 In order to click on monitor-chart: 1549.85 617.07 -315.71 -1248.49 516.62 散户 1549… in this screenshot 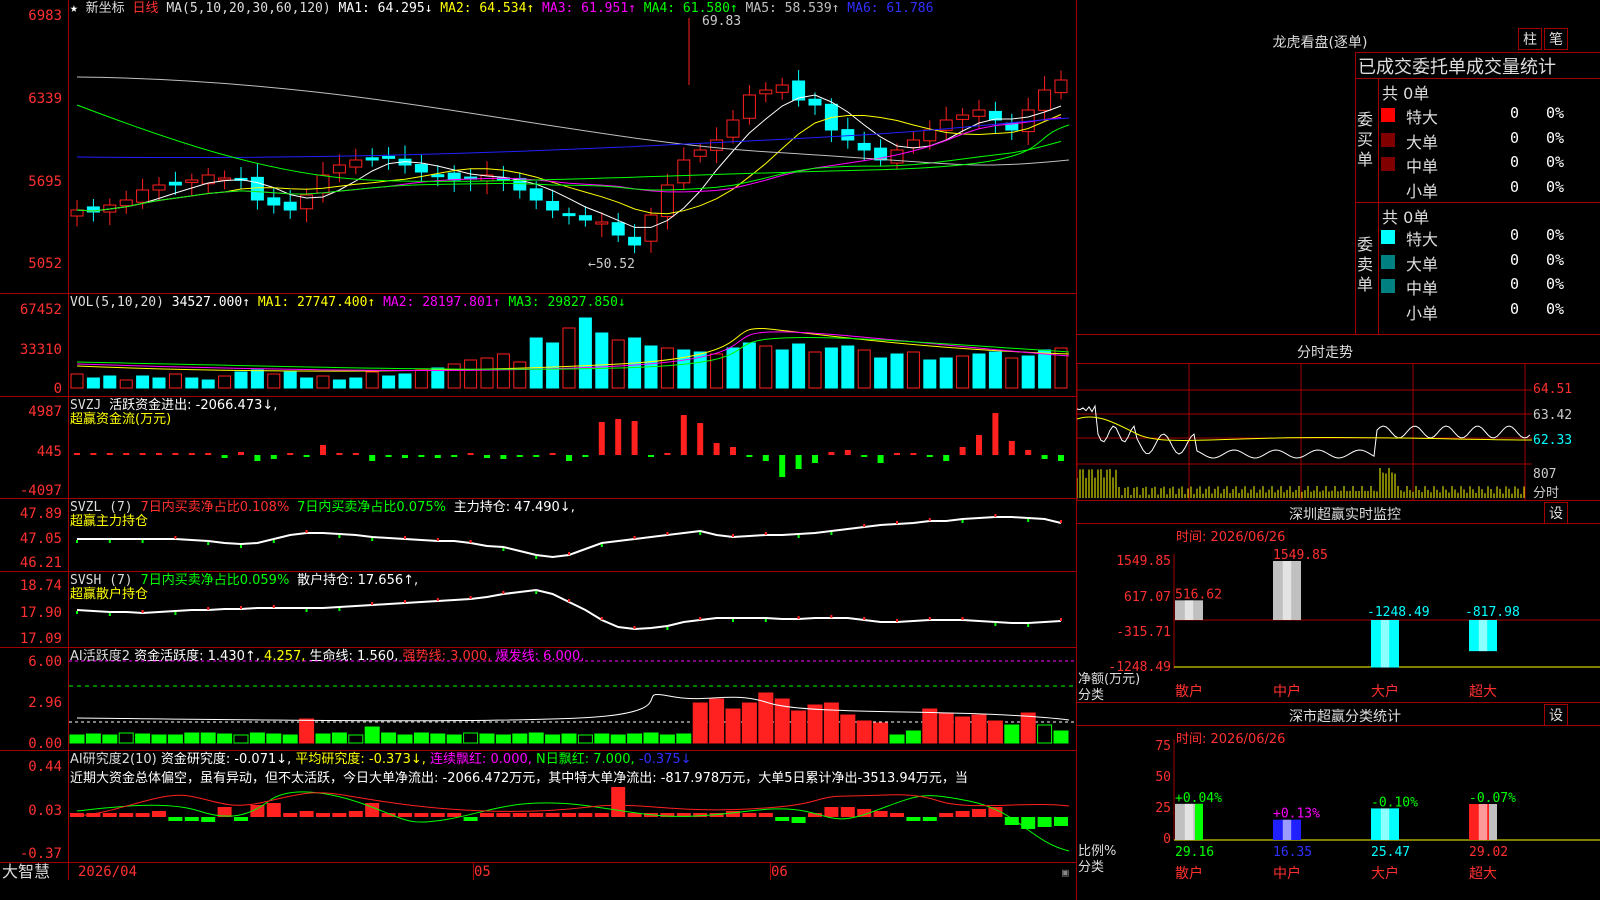, I will do `click(1338, 613)`.